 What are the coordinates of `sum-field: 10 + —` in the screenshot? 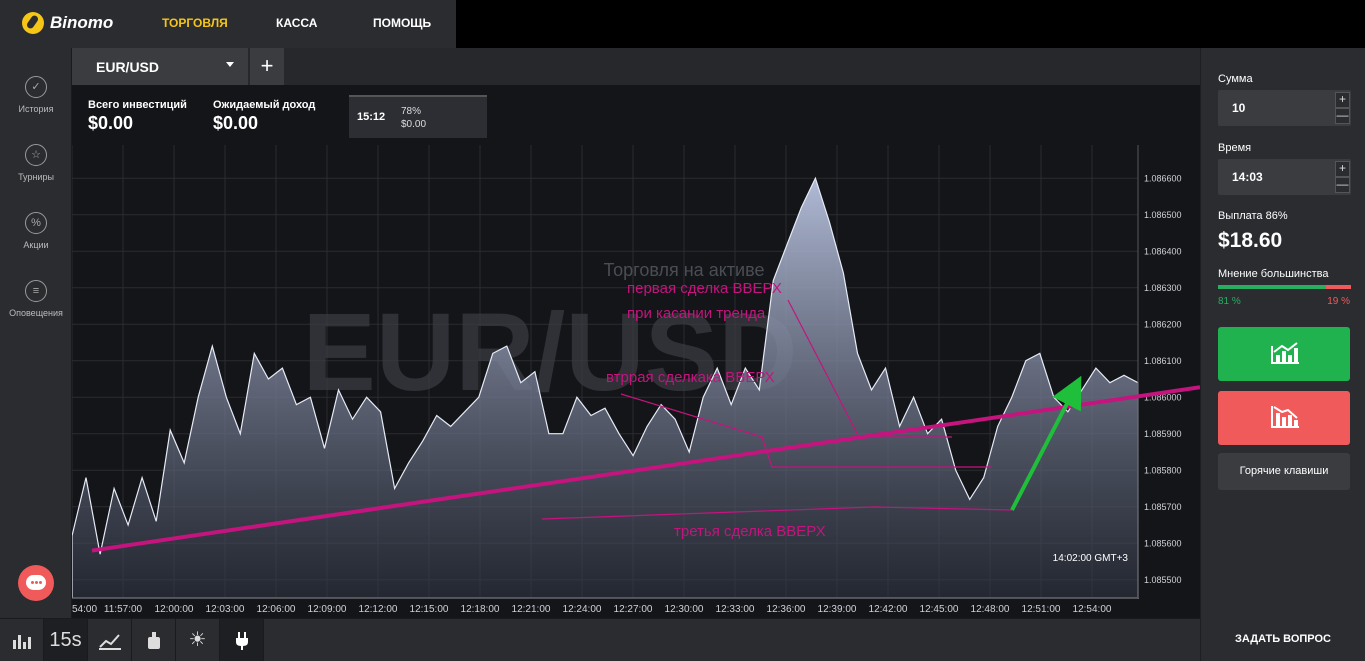 It's located at (1284, 108).